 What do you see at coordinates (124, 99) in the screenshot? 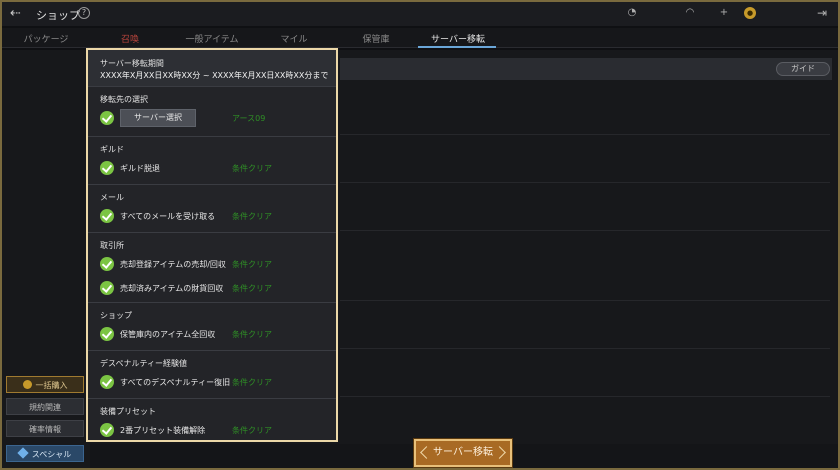
I see `section-title: 移転先の選択` at bounding box center [124, 99].